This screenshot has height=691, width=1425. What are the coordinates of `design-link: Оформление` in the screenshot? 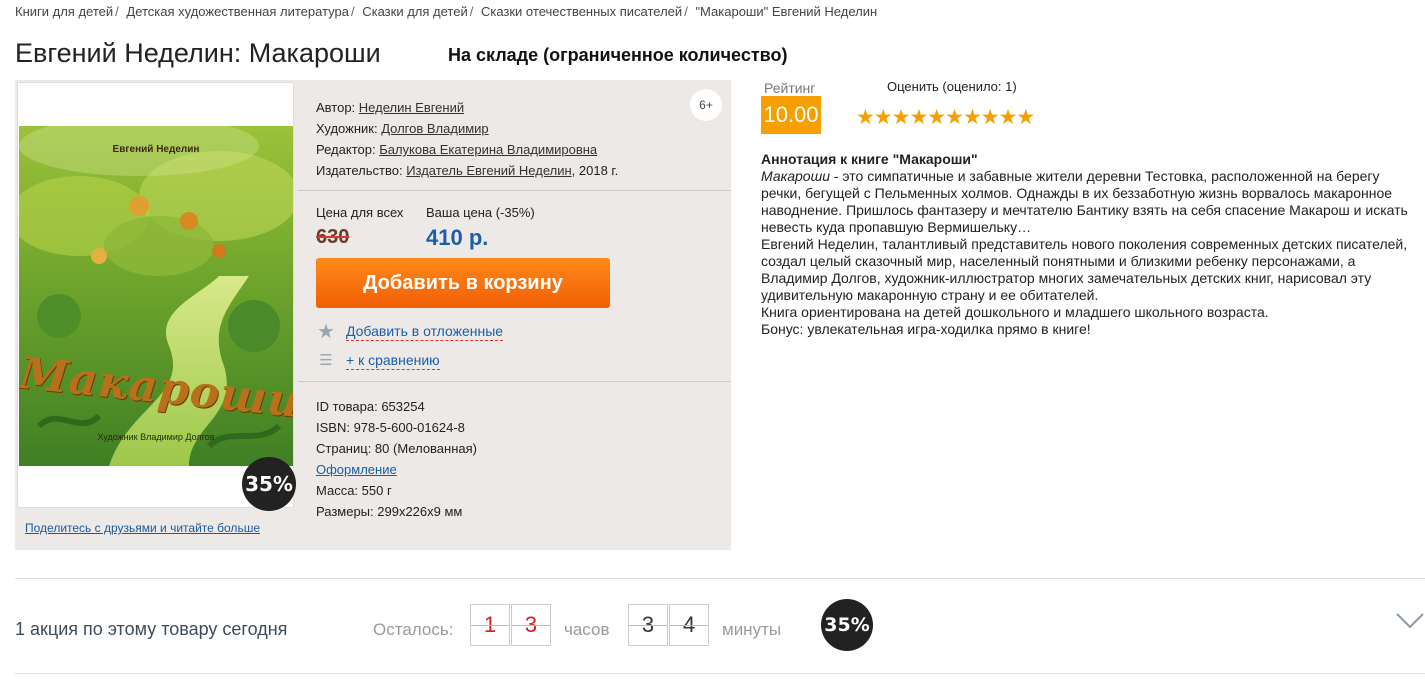 It's located at (356, 469).